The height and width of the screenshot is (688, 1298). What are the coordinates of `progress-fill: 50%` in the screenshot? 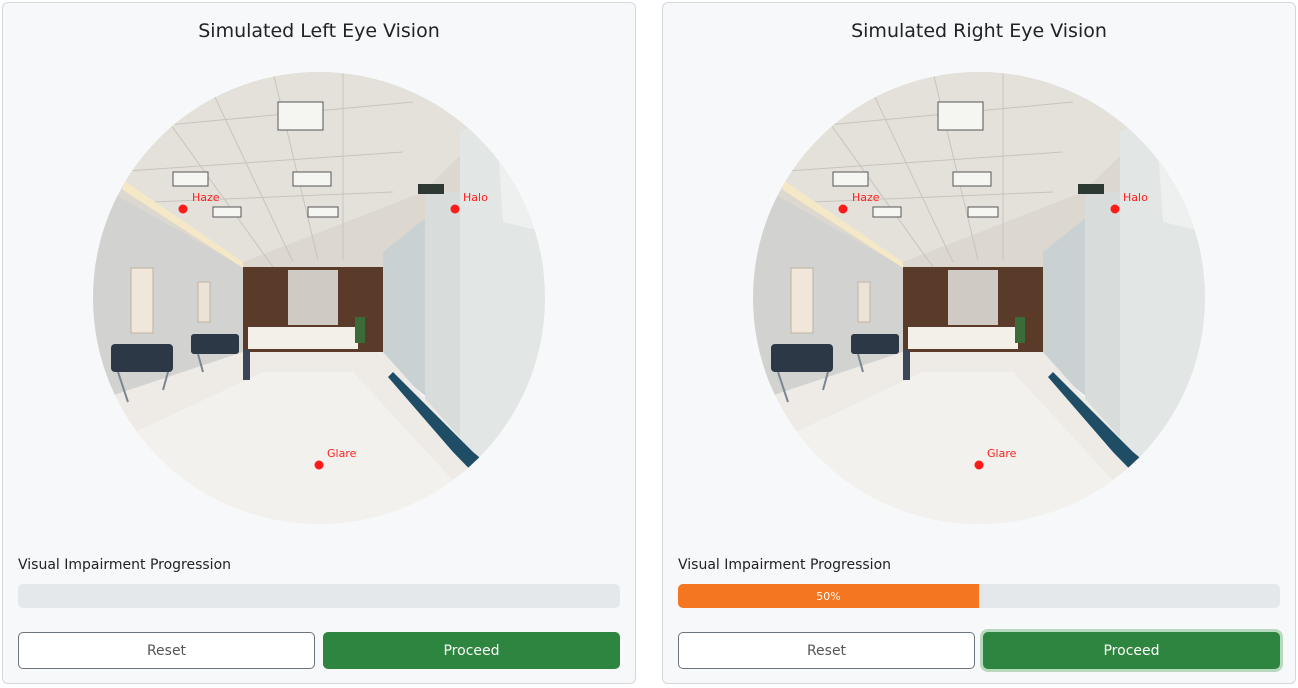 It's located at (828, 596).